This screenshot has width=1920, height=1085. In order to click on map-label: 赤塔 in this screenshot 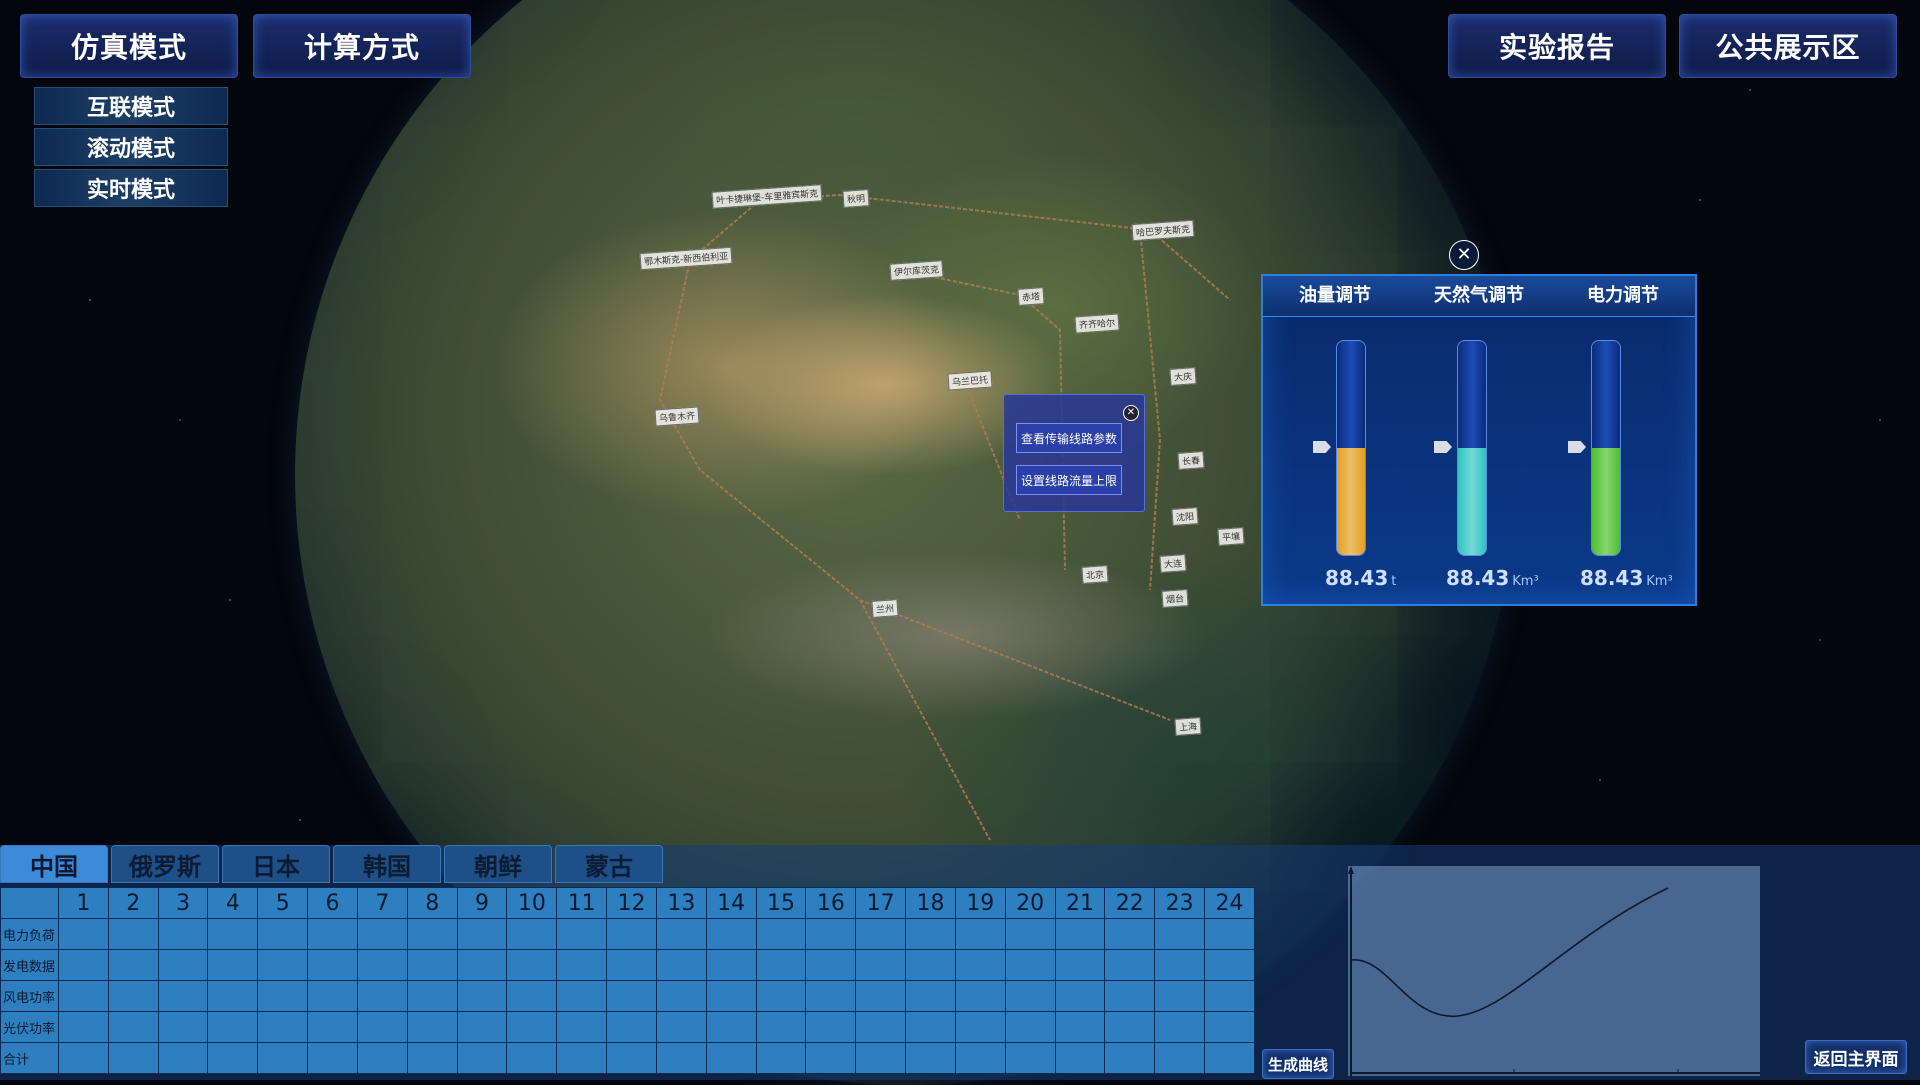, I will do `click(1031, 296)`.